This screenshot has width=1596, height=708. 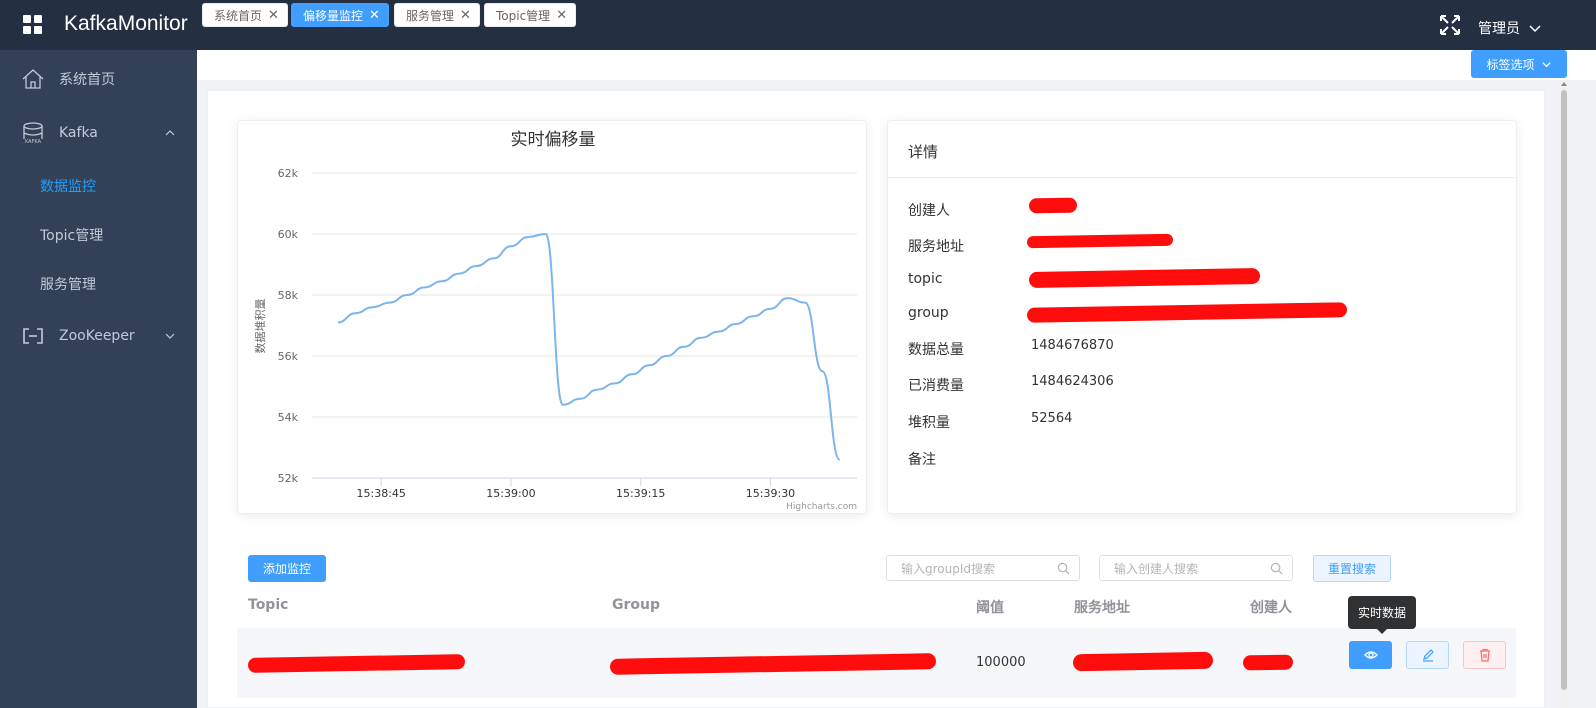 What do you see at coordinates (33, 142) in the screenshot?
I see `svg-text: KAFKA` at bounding box center [33, 142].